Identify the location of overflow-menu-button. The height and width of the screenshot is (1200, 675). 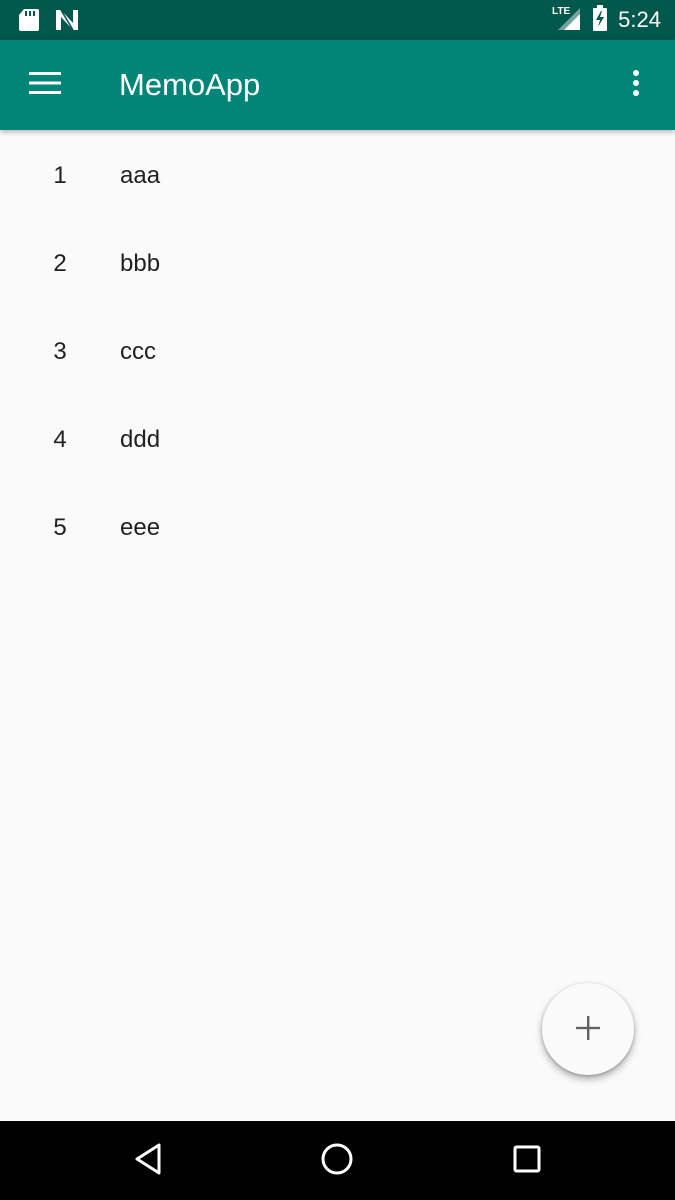
(636, 85).